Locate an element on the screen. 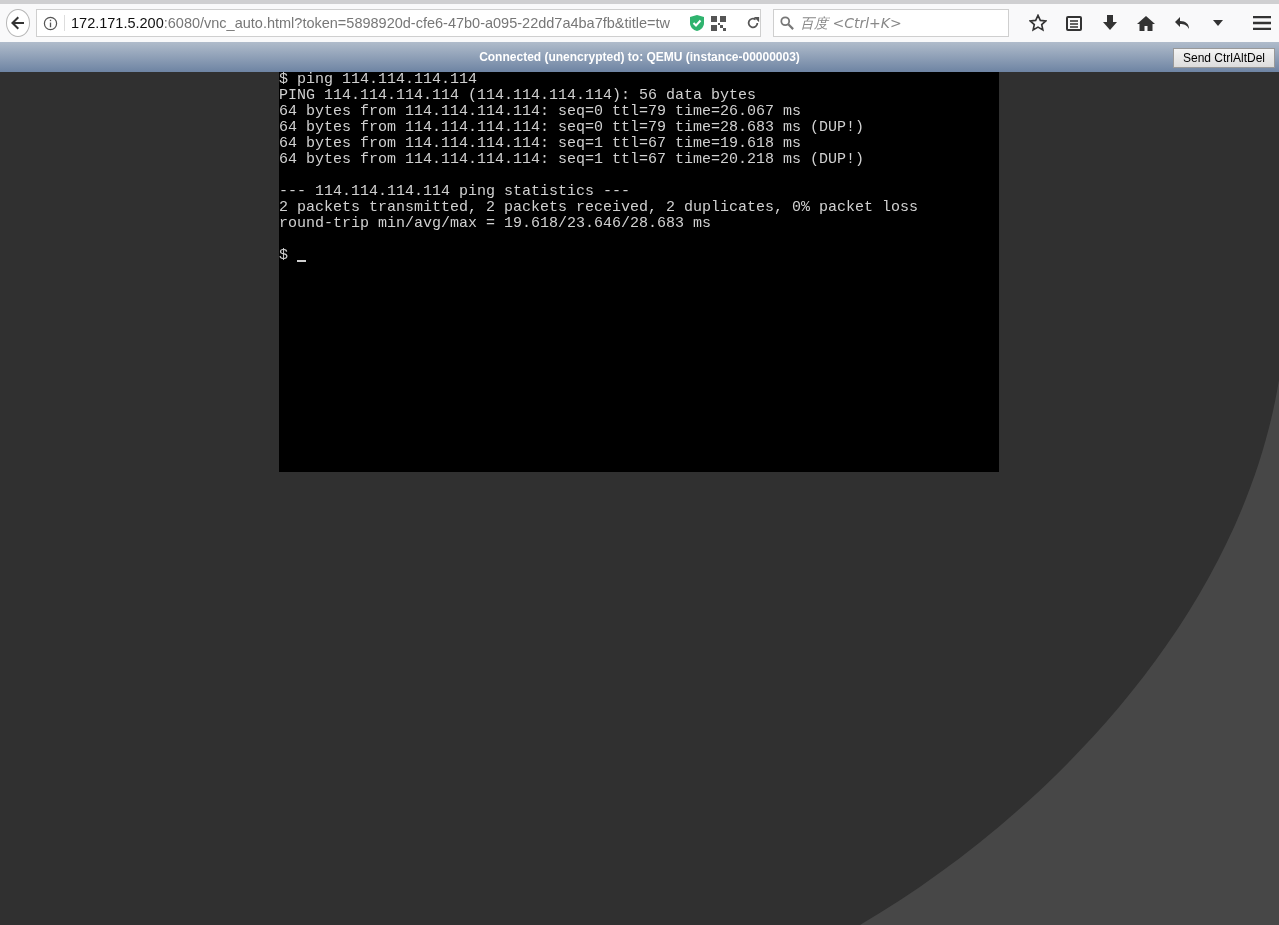 The height and width of the screenshot is (925, 1279). back-button is located at coordinates (18, 23).